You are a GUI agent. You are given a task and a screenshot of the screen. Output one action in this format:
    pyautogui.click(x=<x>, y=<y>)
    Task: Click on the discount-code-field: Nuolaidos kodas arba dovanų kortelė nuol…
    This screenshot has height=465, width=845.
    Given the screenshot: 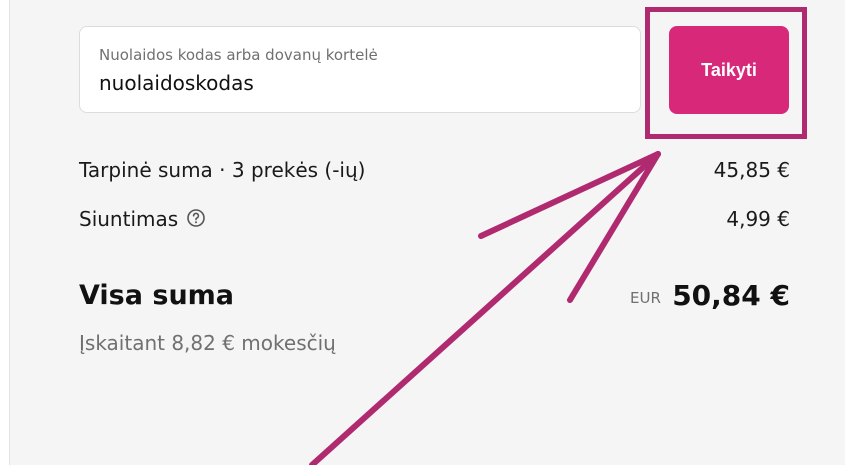 What is the action you would take?
    pyautogui.click(x=360, y=69)
    